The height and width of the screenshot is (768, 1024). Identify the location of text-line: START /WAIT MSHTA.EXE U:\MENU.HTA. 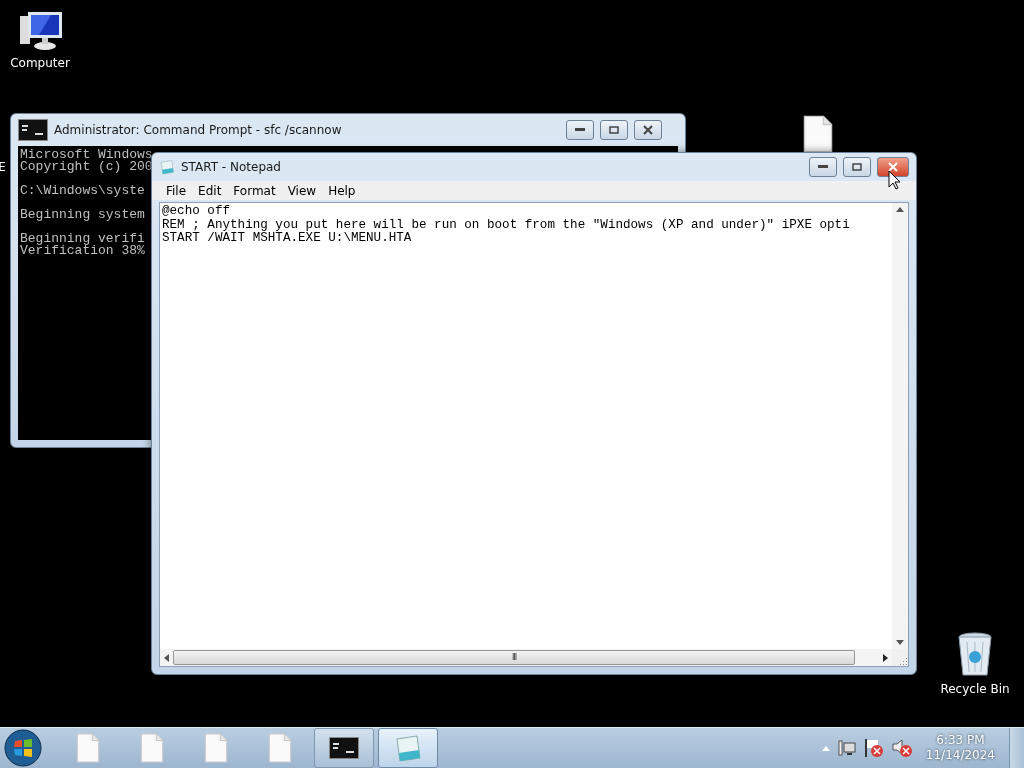
(287, 239).